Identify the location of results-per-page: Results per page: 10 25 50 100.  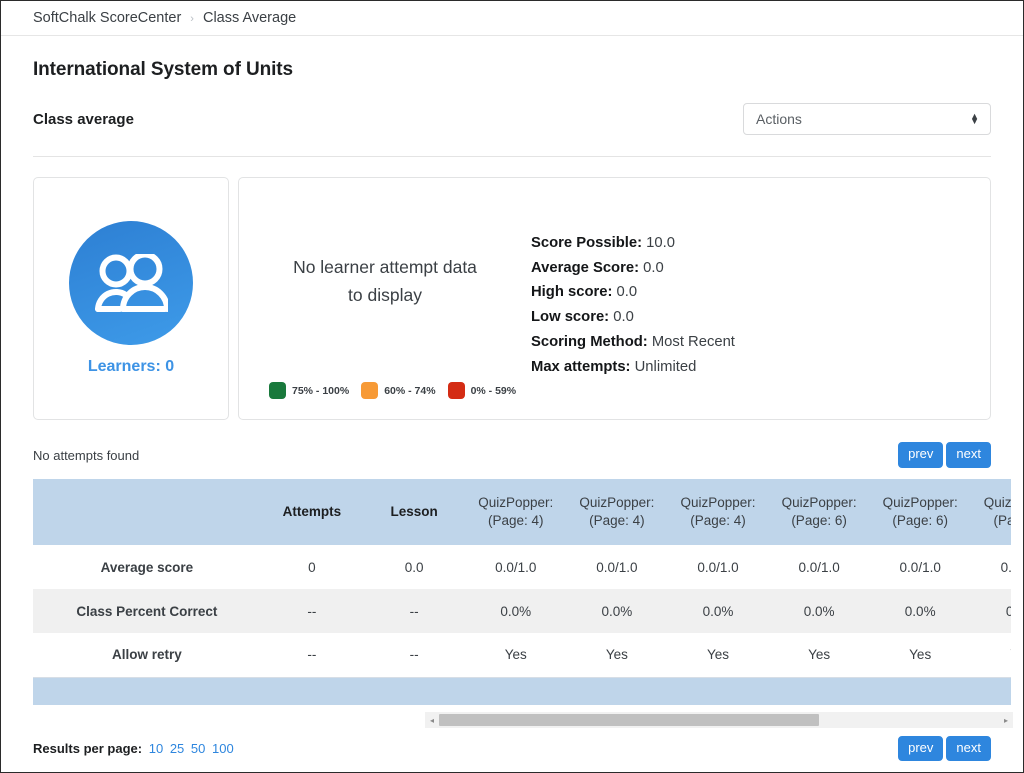
(133, 748).